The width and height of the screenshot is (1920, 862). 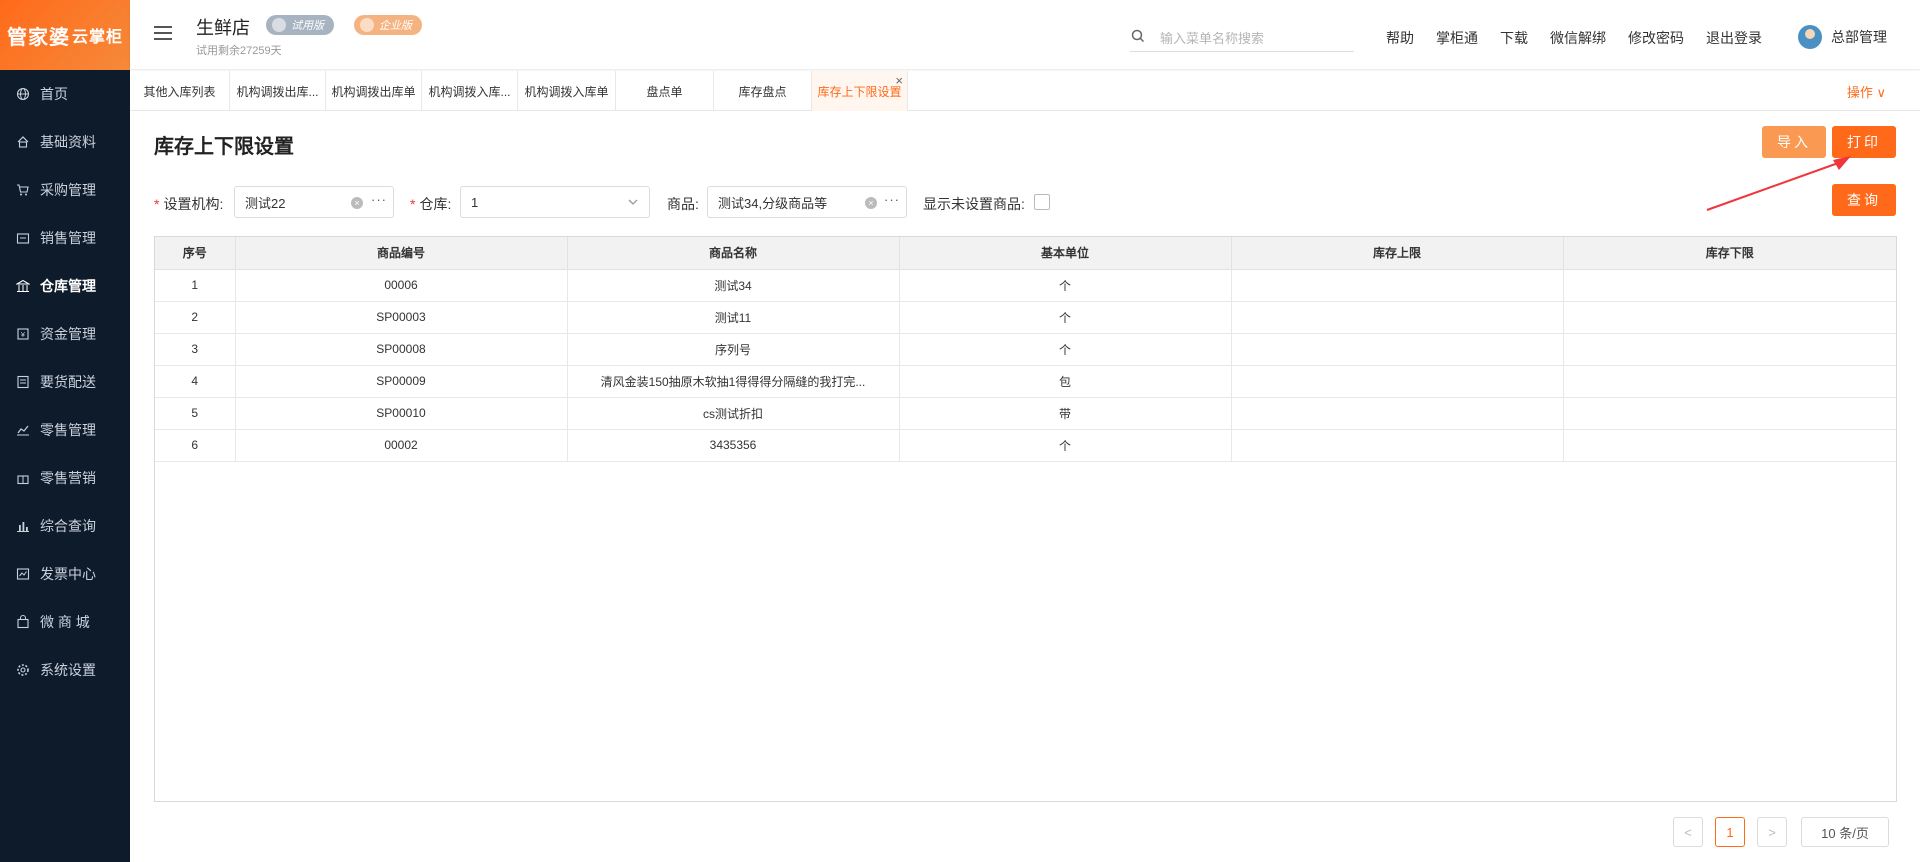 What do you see at coordinates (1255, 38) in the screenshot?
I see `menu-search-input` at bounding box center [1255, 38].